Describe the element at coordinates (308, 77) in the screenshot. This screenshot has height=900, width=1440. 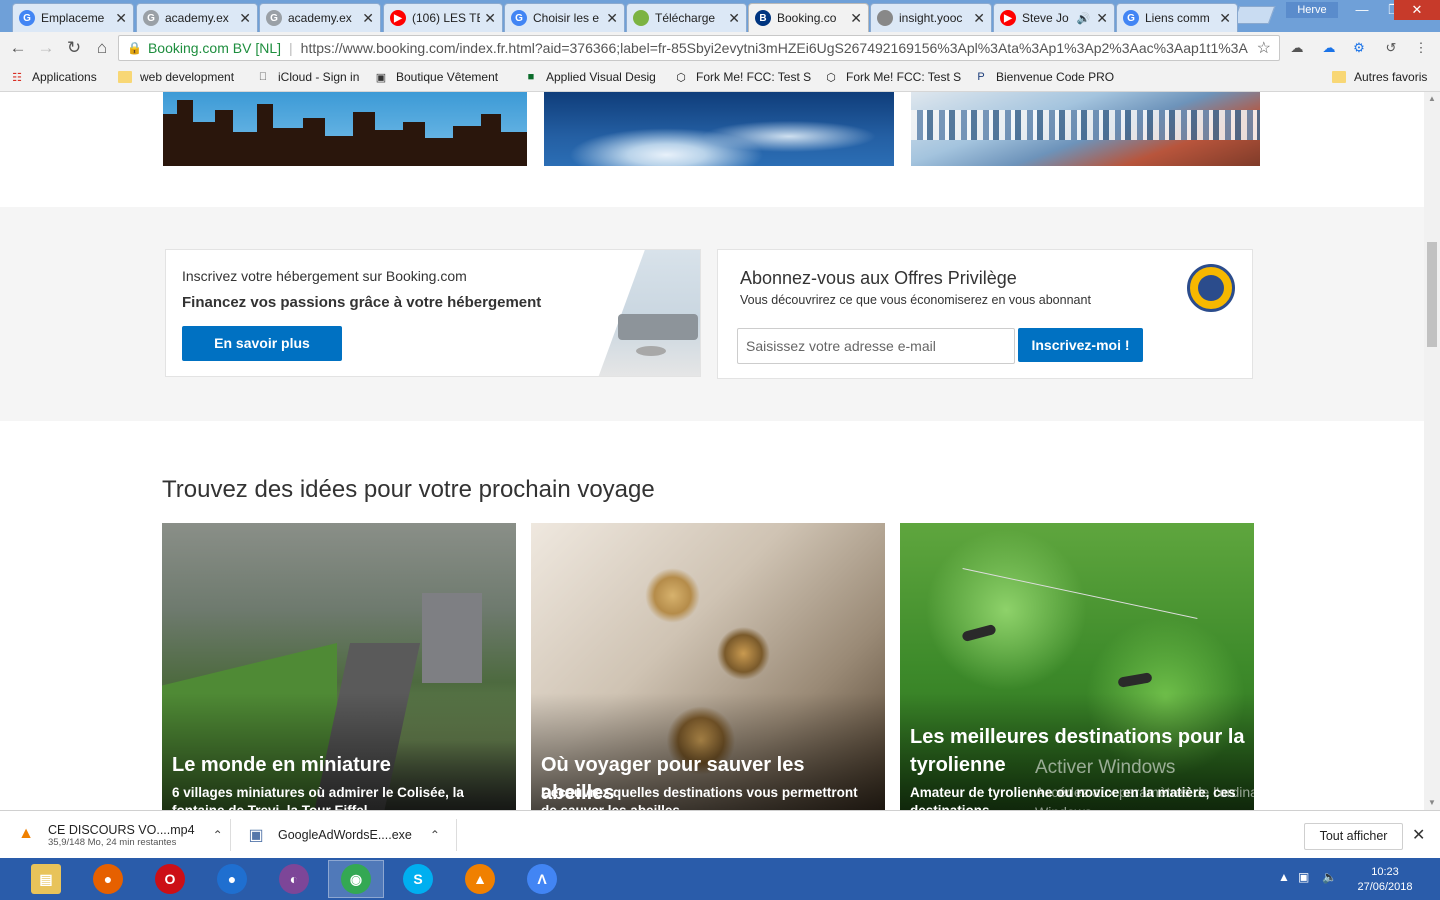
I see `bookmark-item:  iCloud - Sign in` at that location.